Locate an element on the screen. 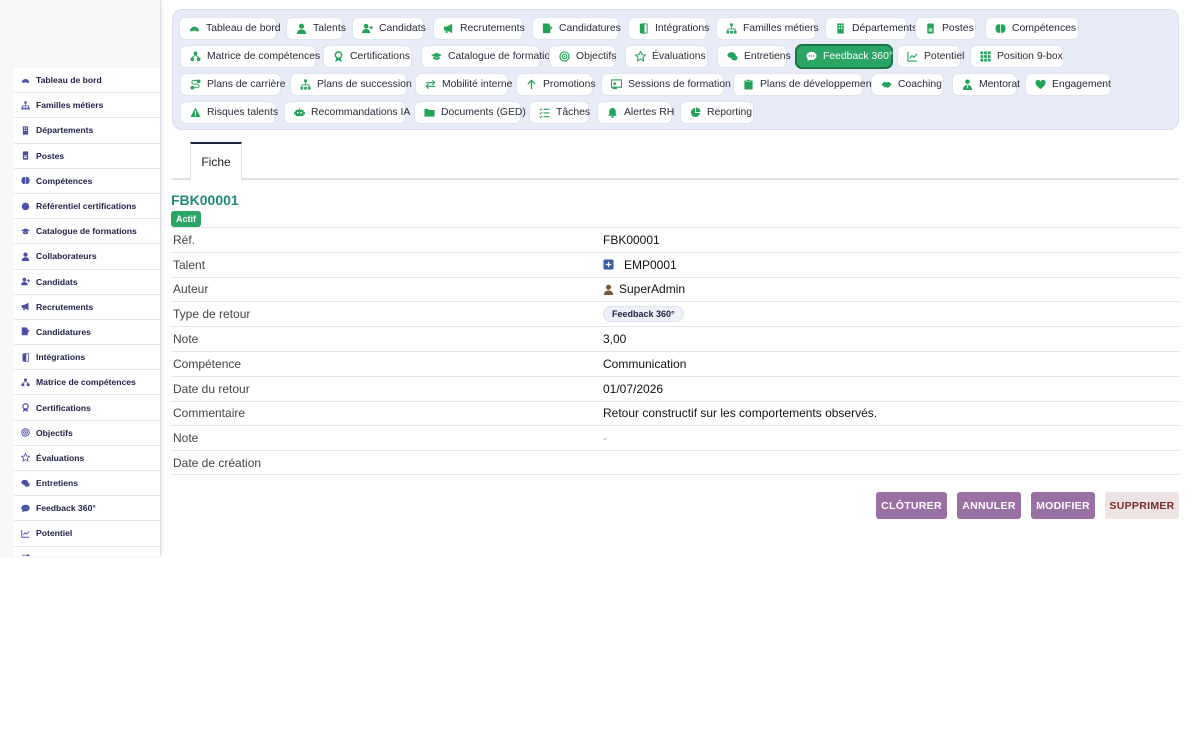 This screenshot has width=1200, height=743. nav-chip-label: Matrice de compétences is located at coordinates (264, 56).